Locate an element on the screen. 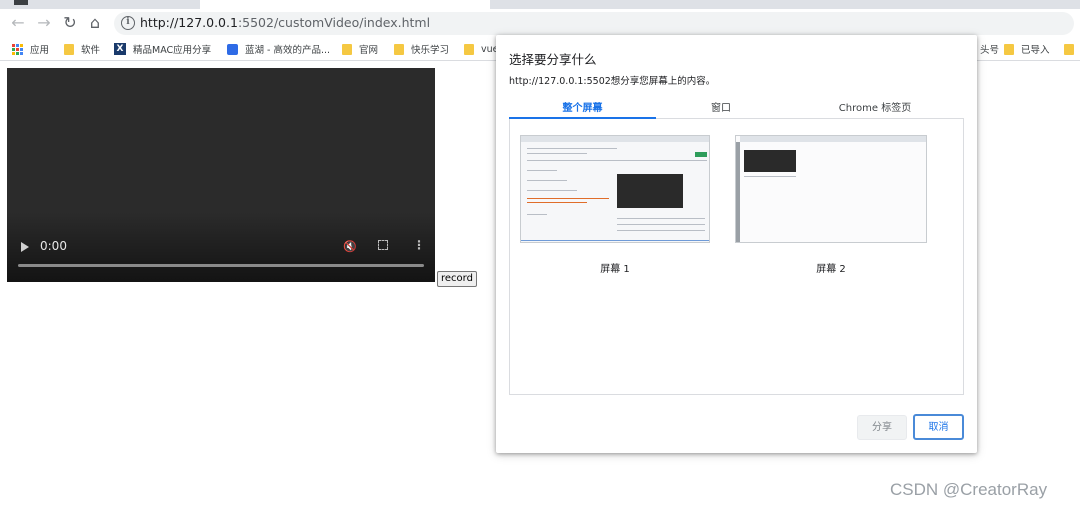 This screenshot has height=511, width=1080. bookmark-vue: vue is located at coordinates (481, 49).